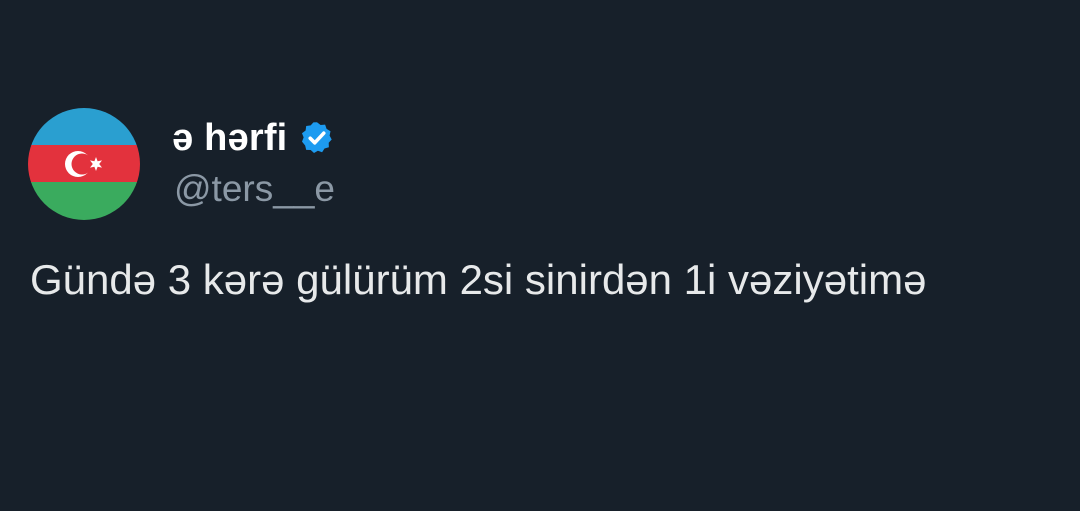 This screenshot has height=511, width=1080. I want to click on verified-badge-icon, so click(317, 138).